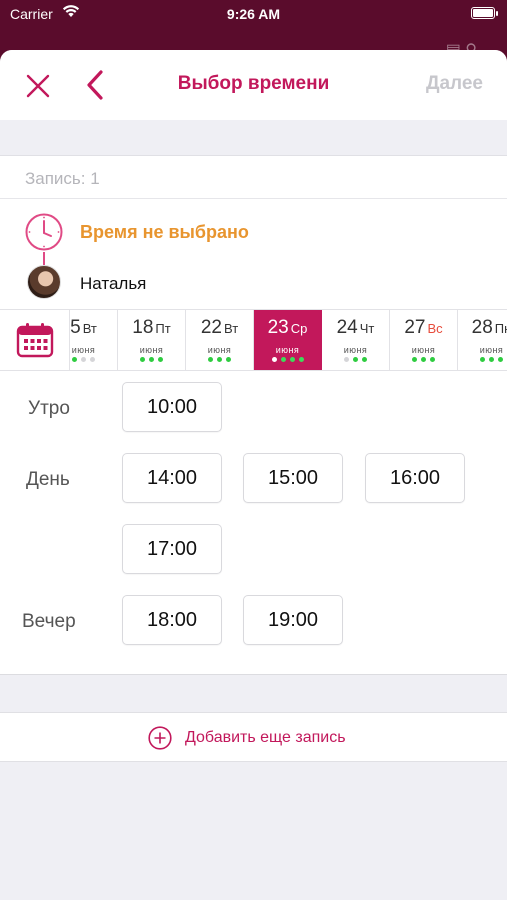 The image size is (507, 900). I want to click on date-number: 28Пн, so click(482, 328).